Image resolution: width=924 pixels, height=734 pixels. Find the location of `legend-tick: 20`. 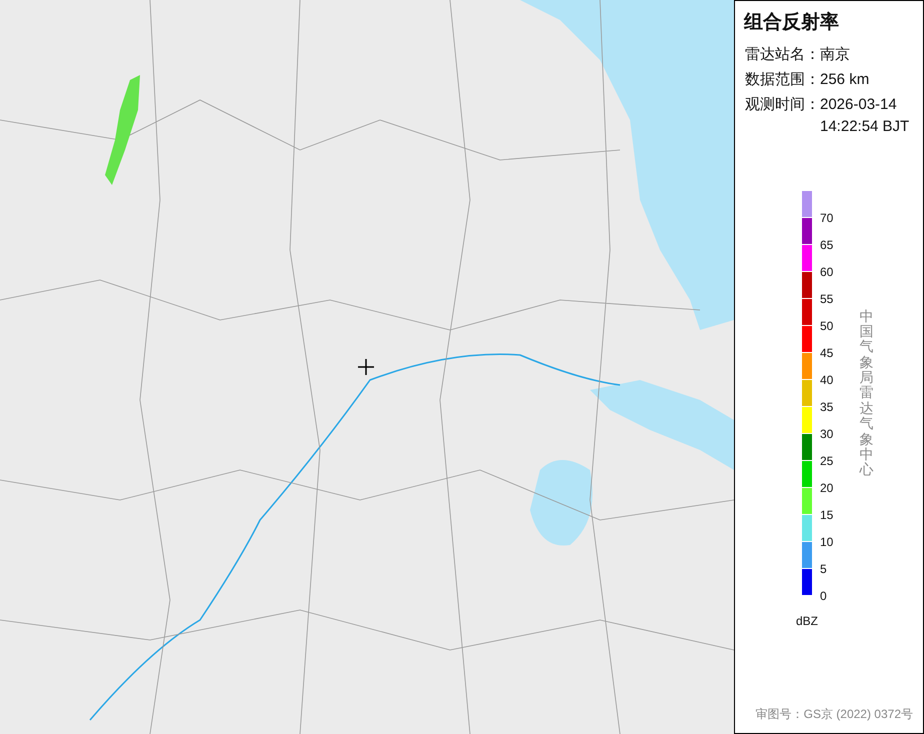

legend-tick: 20 is located at coordinates (827, 488).